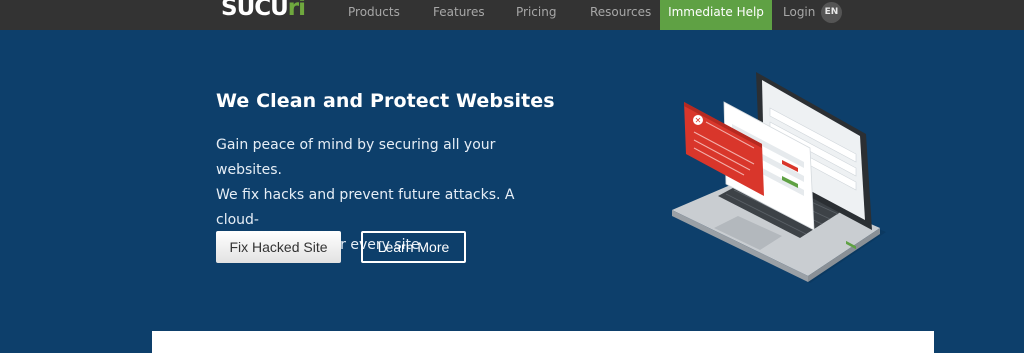 The height and width of the screenshot is (353, 1024). Describe the element at coordinates (385, 101) in the screenshot. I see `hero-title: We Clean and Protect Websites` at that location.